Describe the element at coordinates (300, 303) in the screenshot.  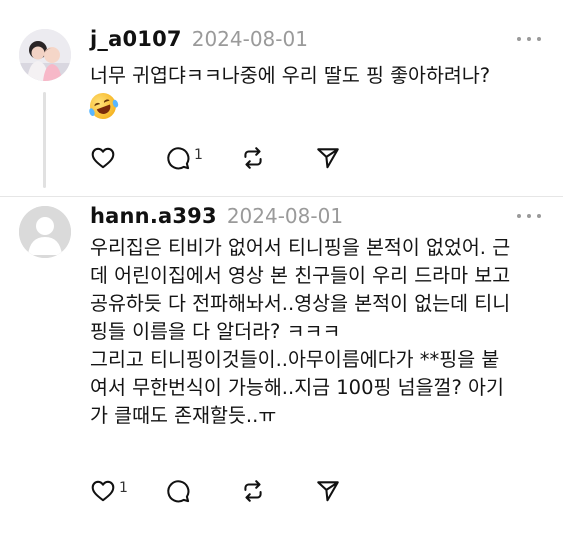
I see `text-line: 공유하듯 다 전파해놔서..영상을 본적이 없는데 티니` at that location.